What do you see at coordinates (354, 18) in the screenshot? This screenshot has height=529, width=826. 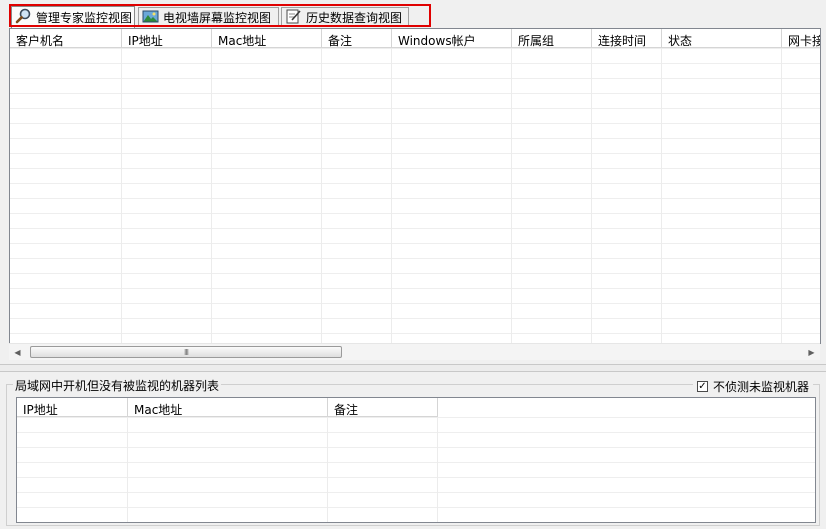 I see `tab-label: 历史数据查询视图` at bounding box center [354, 18].